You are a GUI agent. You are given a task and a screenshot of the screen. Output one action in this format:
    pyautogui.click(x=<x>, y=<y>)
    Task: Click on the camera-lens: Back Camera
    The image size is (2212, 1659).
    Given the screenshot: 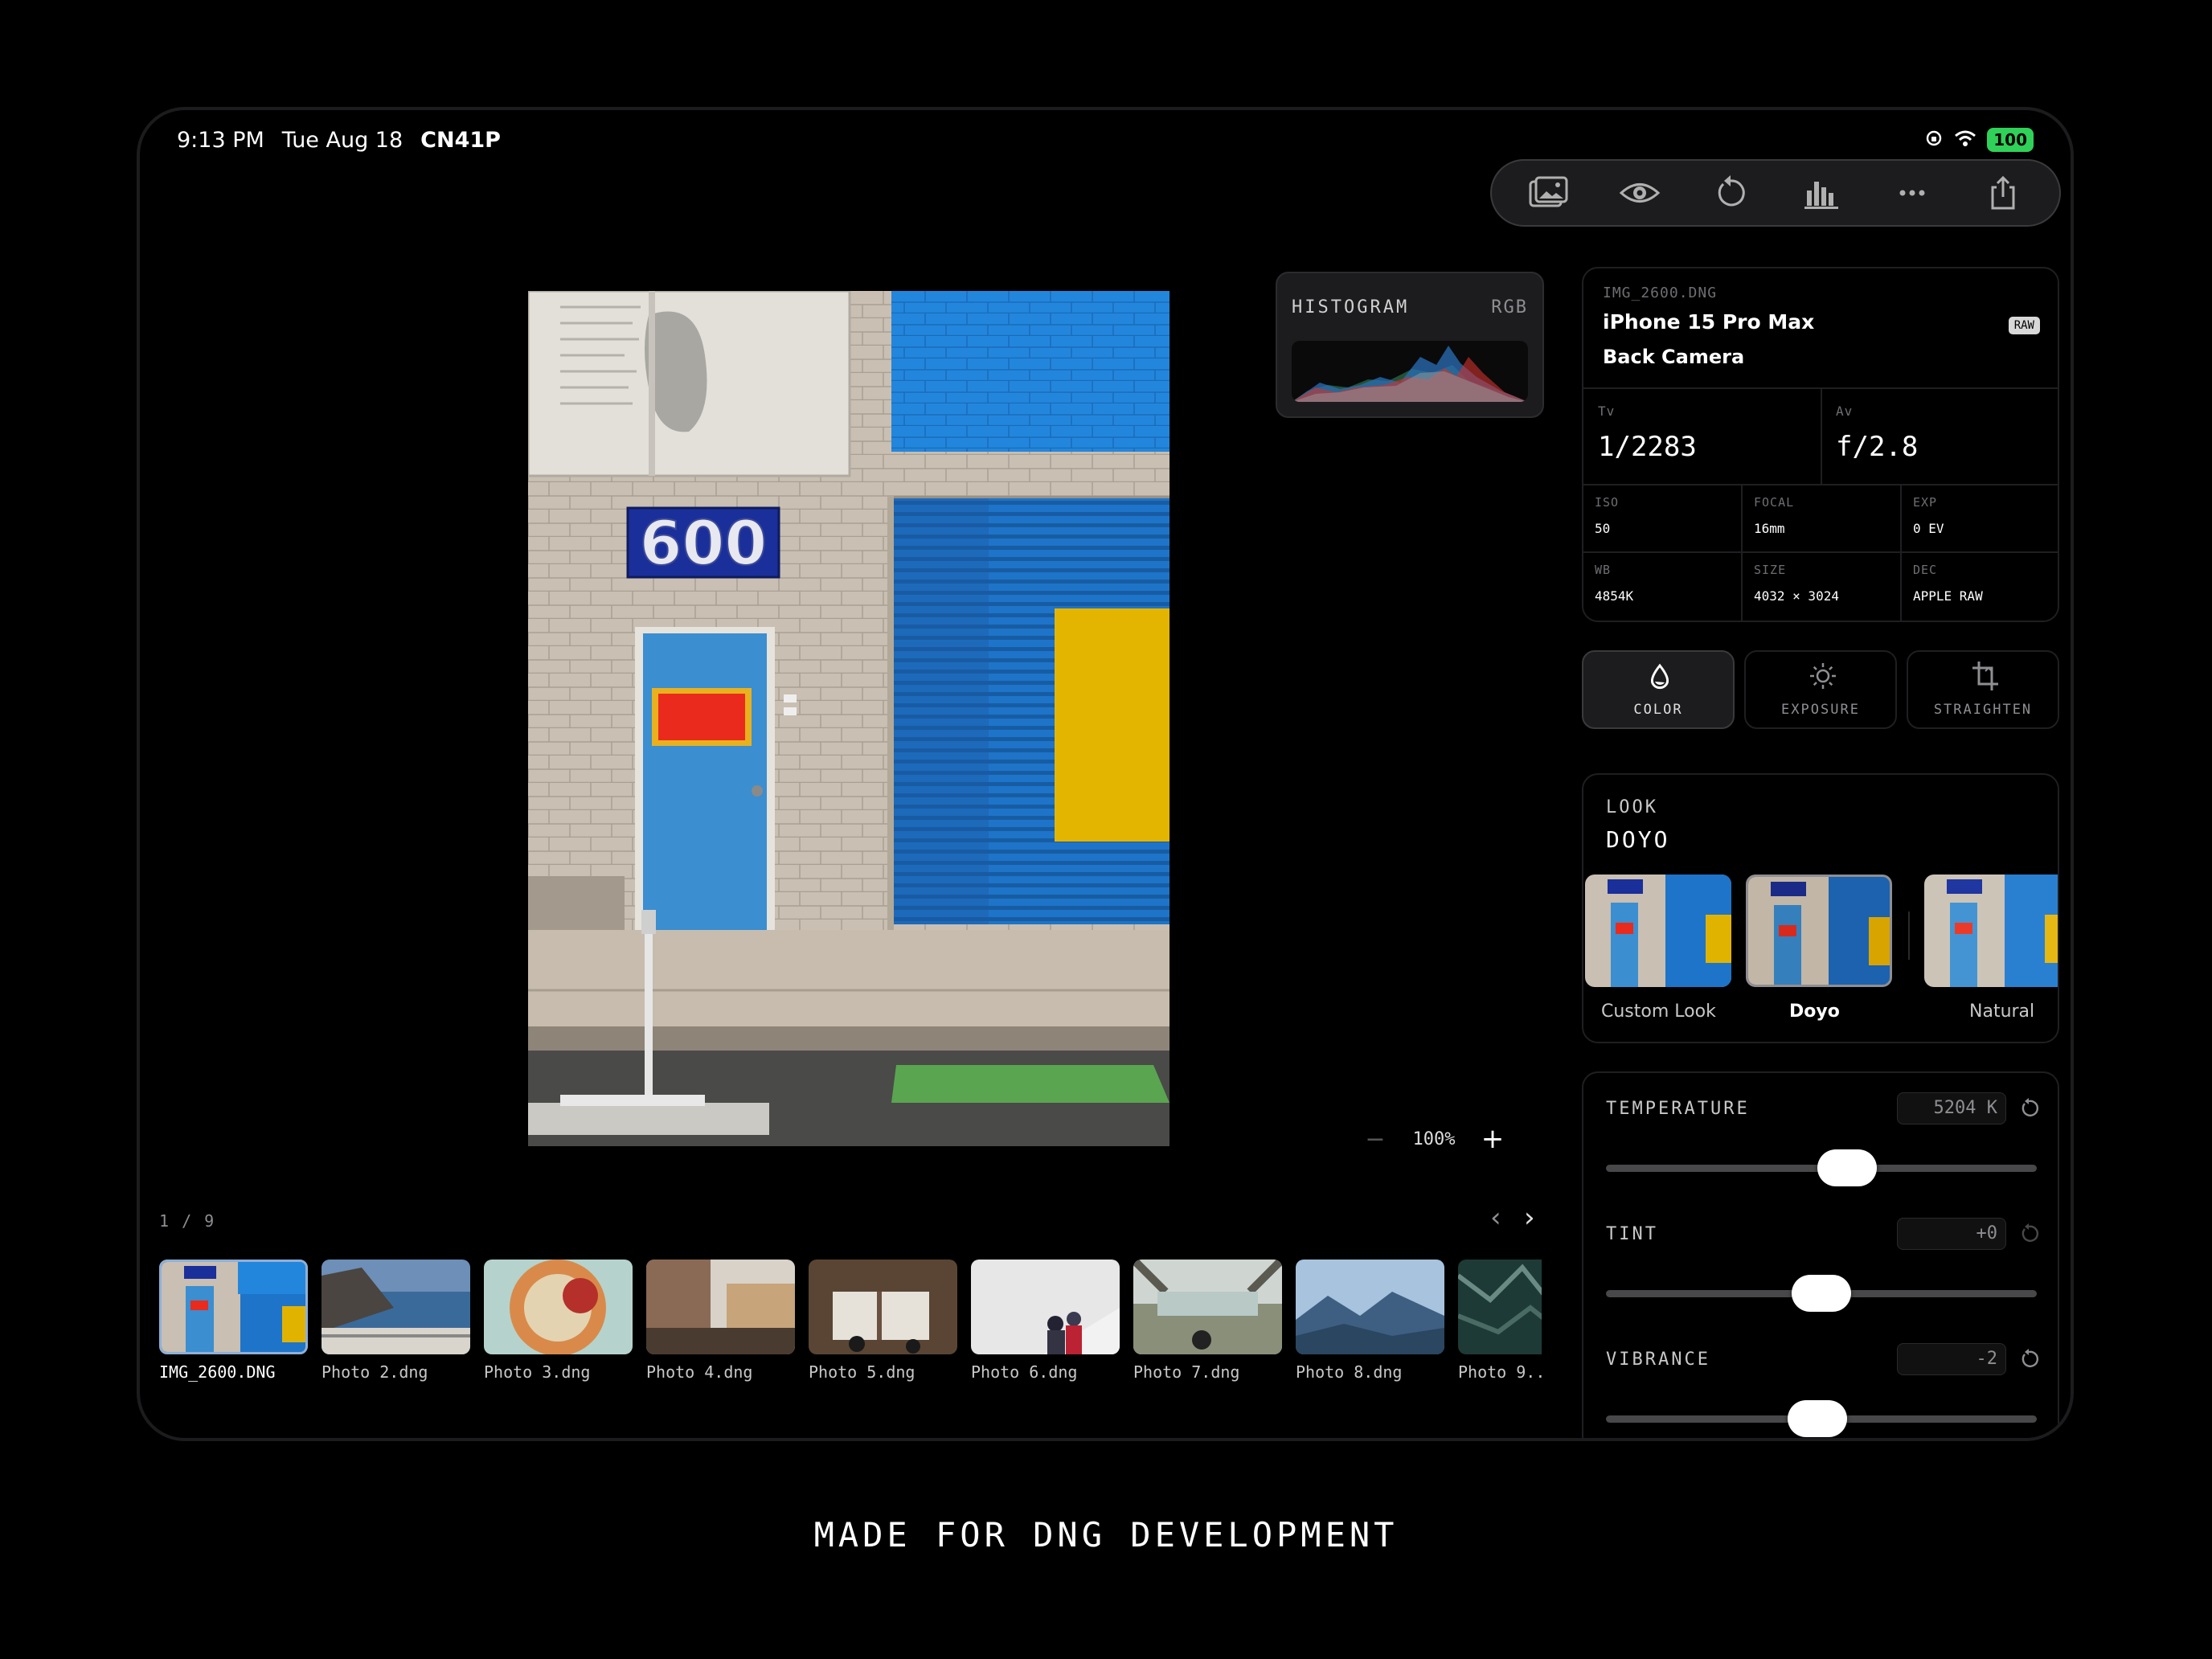 What is the action you would take?
    pyautogui.click(x=1674, y=357)
    